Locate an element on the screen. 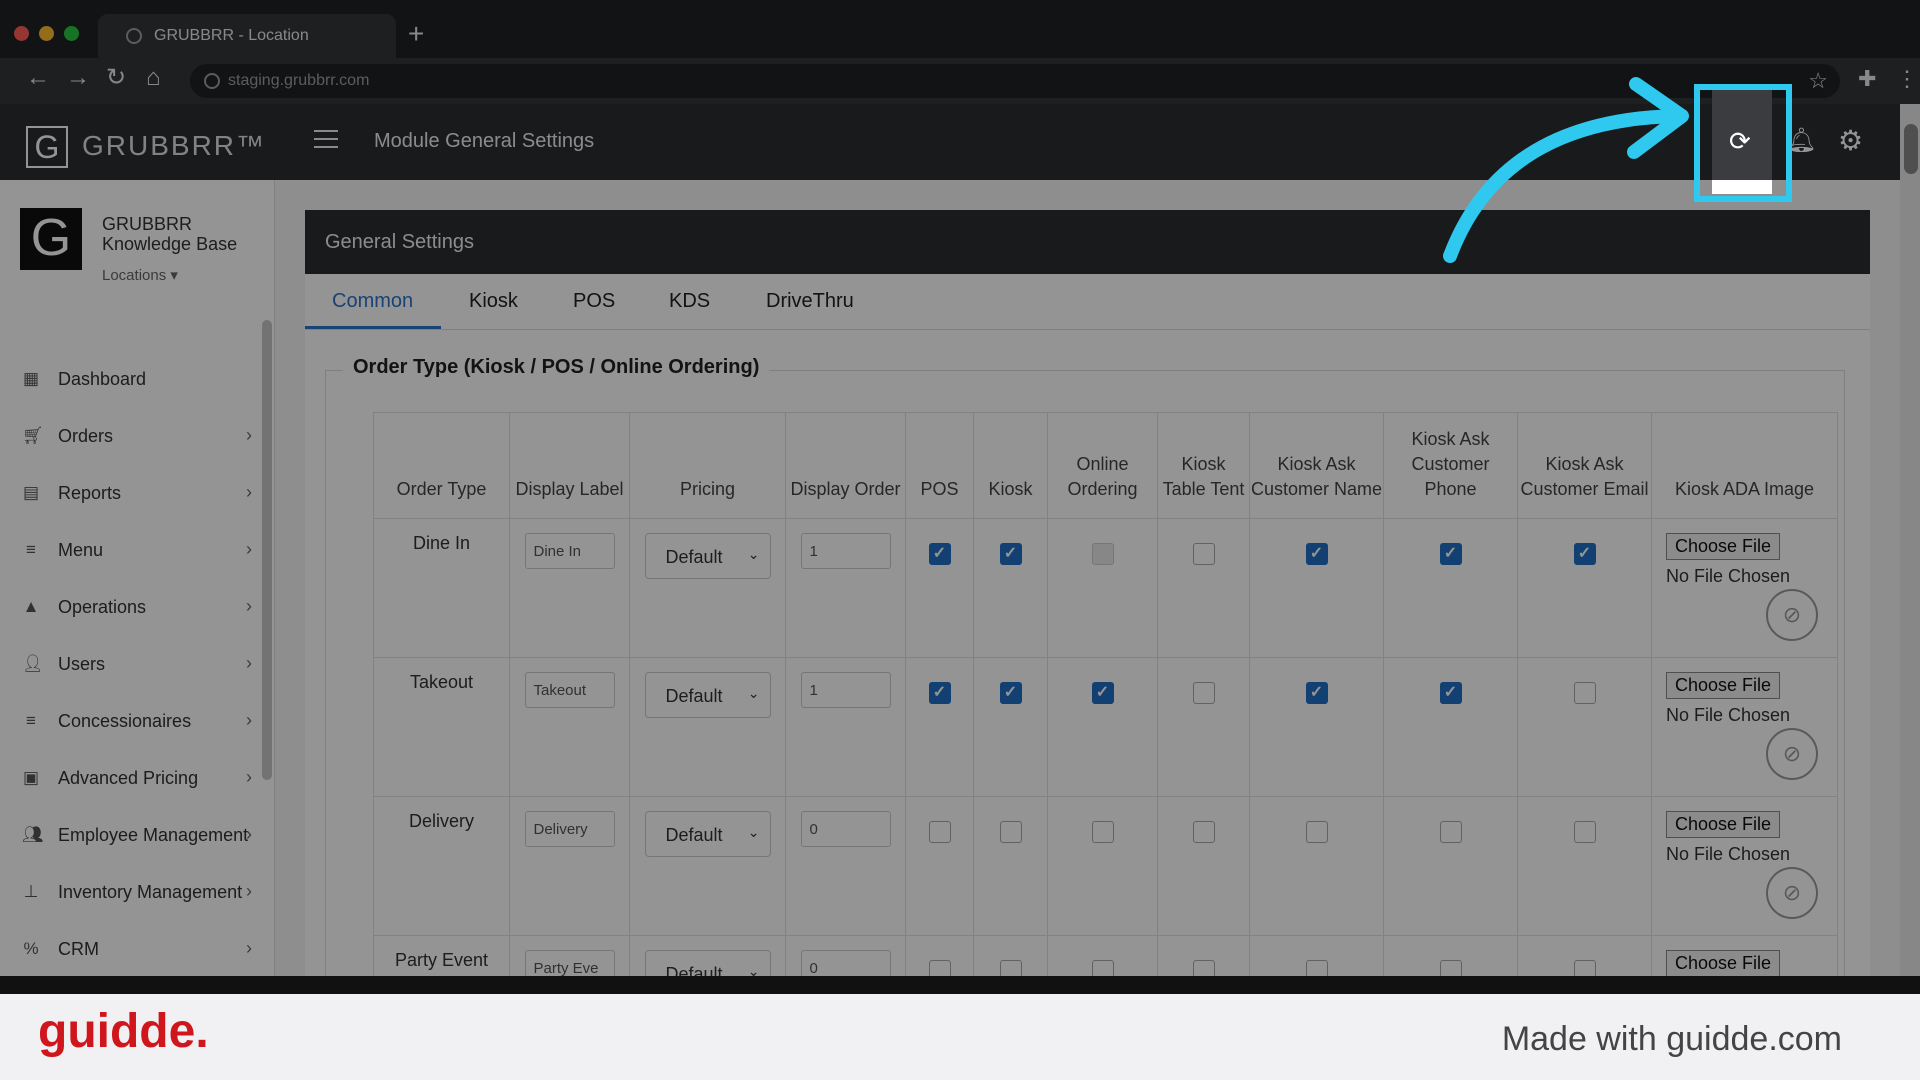 The width and height of the screenshot is (1920, 1080). display-label-input: Dine In is located at coordinates (569, 551).